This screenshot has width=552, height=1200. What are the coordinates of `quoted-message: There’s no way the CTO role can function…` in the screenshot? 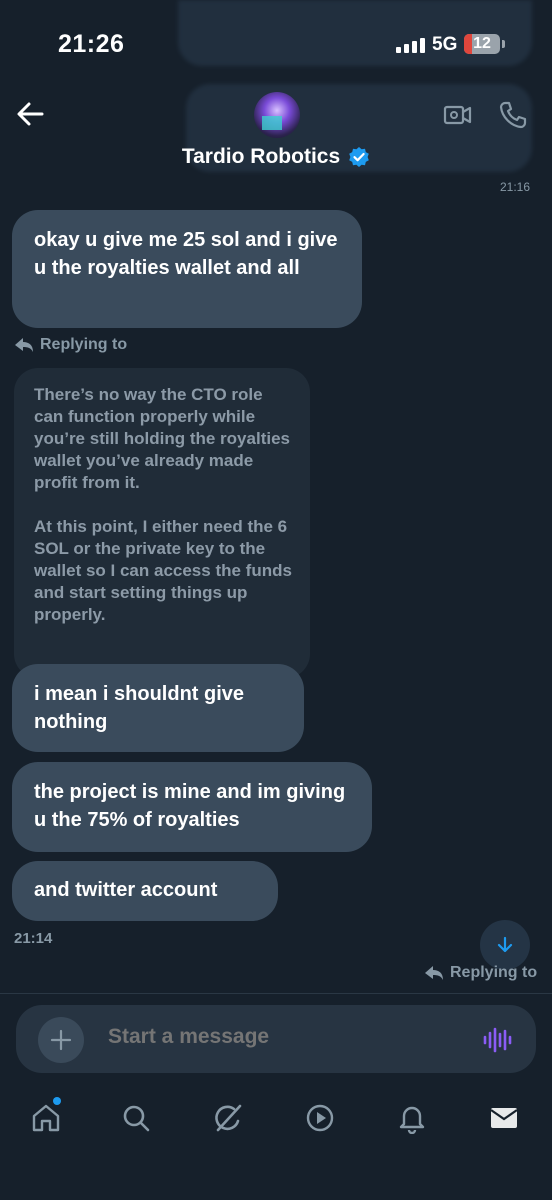 It's located at (162, 523).